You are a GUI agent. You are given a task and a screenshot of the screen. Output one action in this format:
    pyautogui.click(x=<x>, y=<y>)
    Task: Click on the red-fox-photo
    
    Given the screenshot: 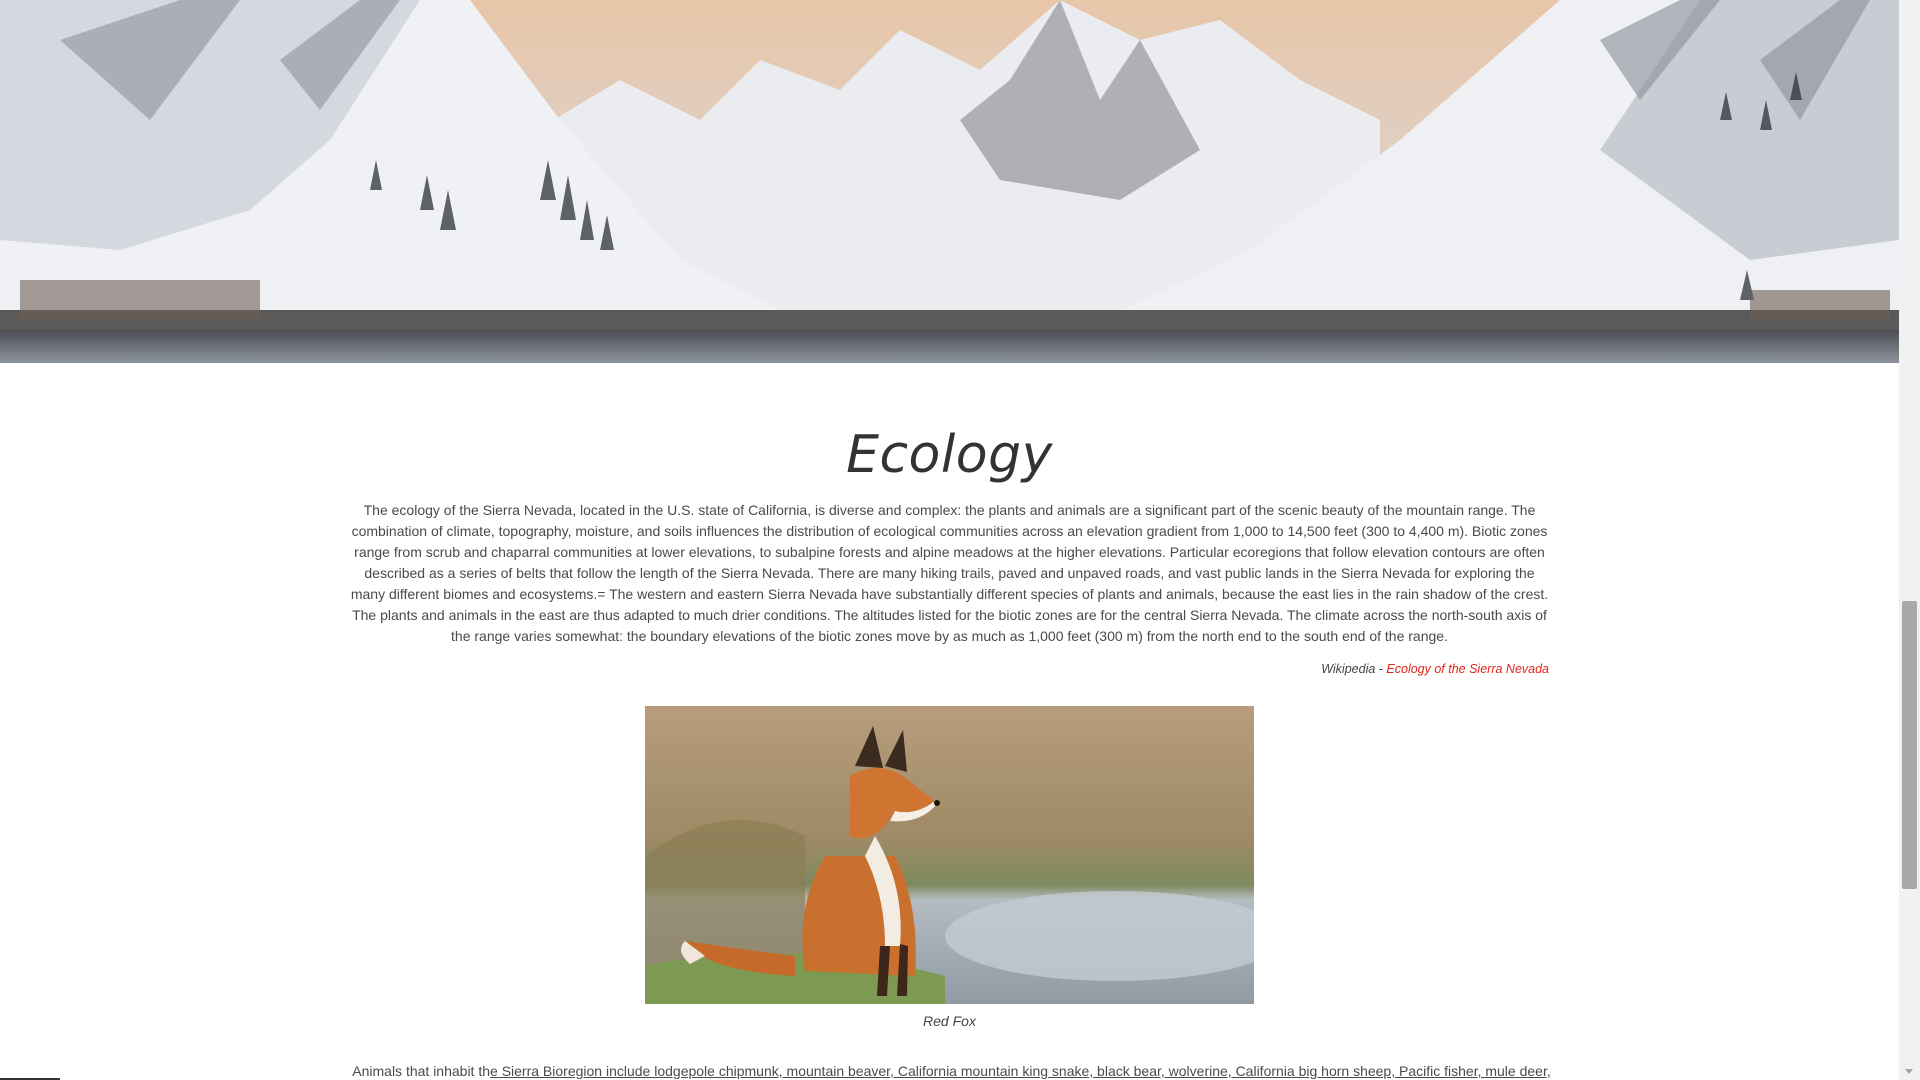 What is the action you would take?
    pyautogui.click(x=949, y=855)
    